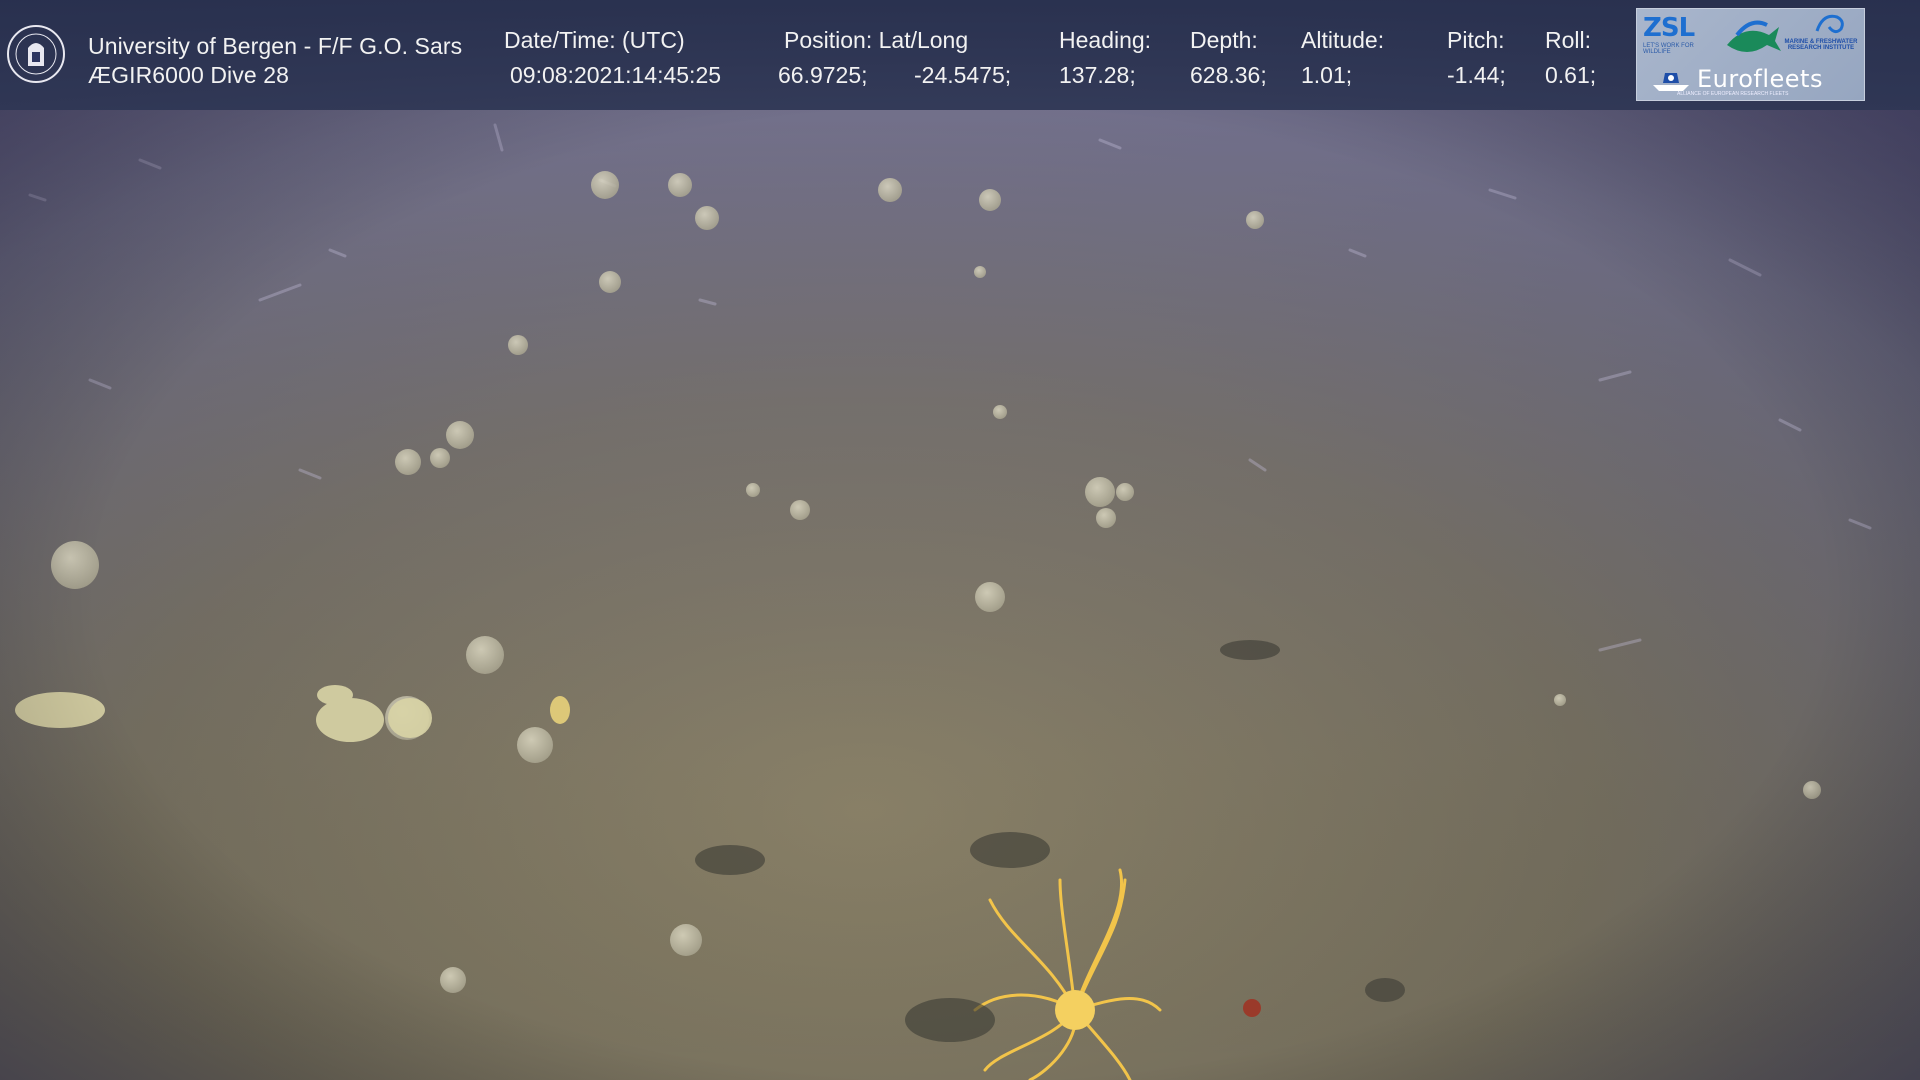  What do you see at coordinates (1671, 82) in the screenshot?
I see `eurofleets-ship-icon` at bounding box center [1671, 82].